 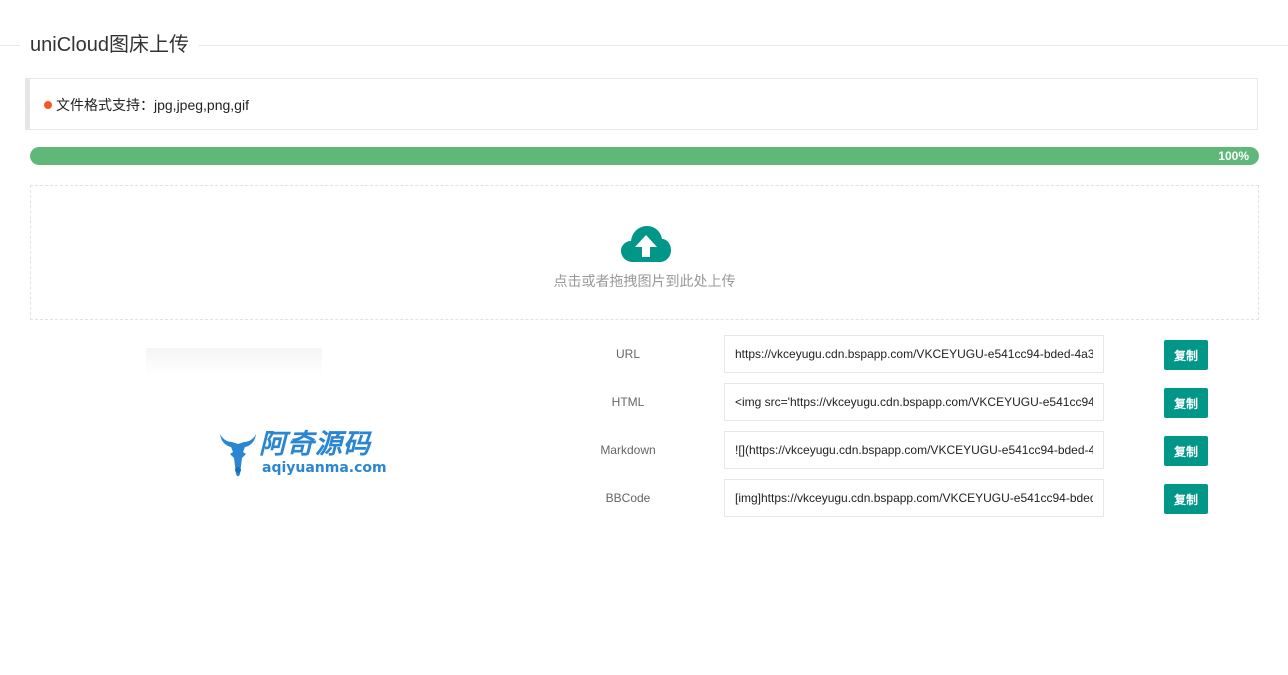 I want to click on copy-url-button: 复制, so click(x=1186, y=355).